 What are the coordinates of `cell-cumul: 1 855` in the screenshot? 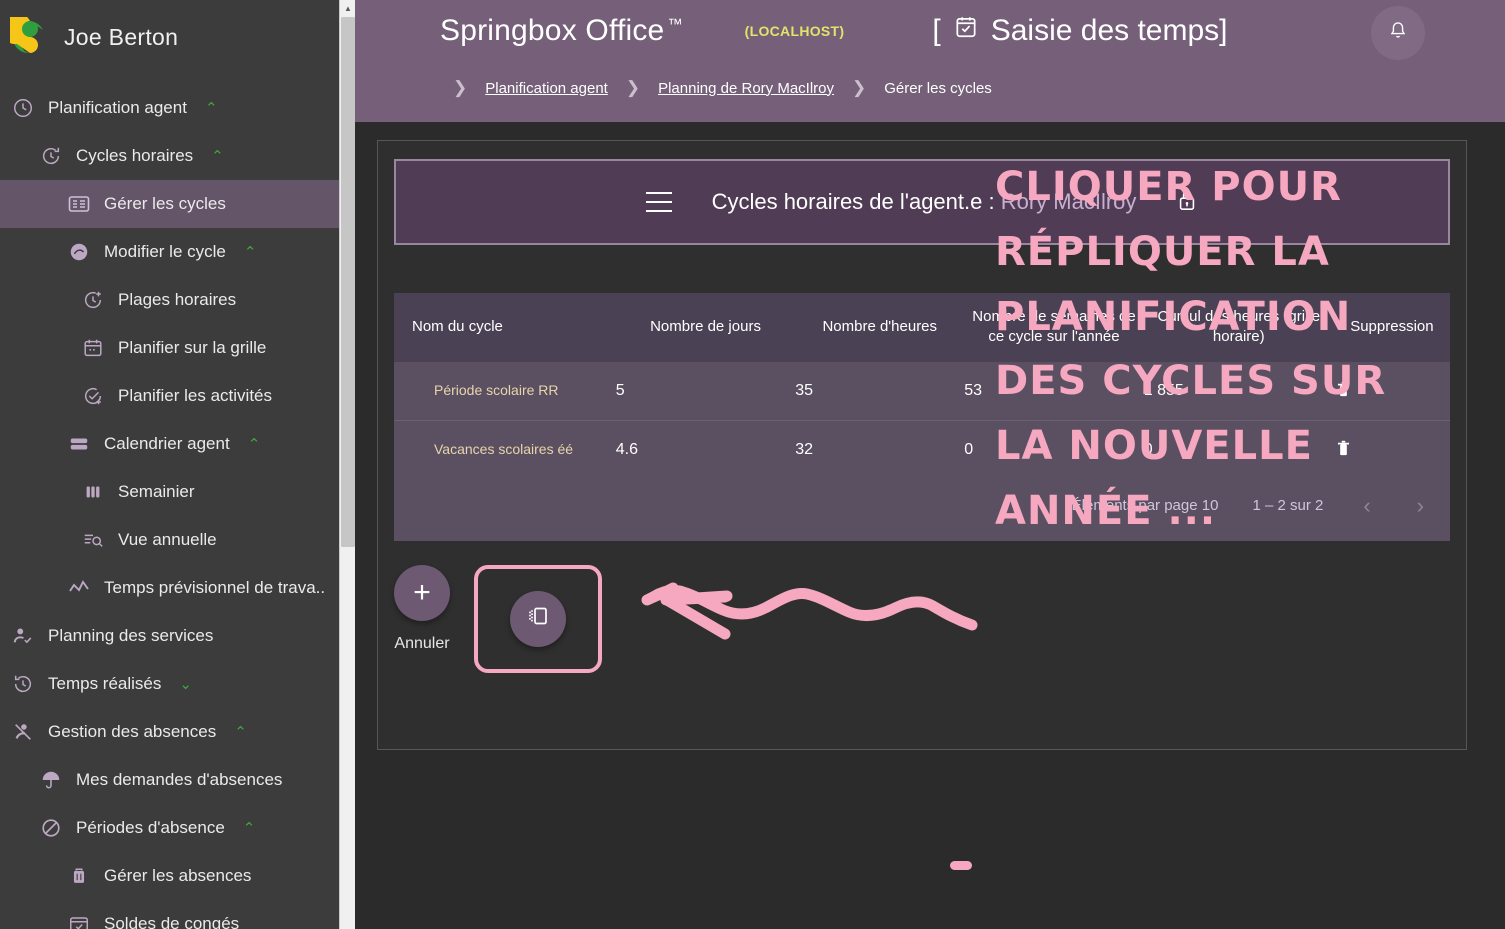 It's located at (1238, 390).